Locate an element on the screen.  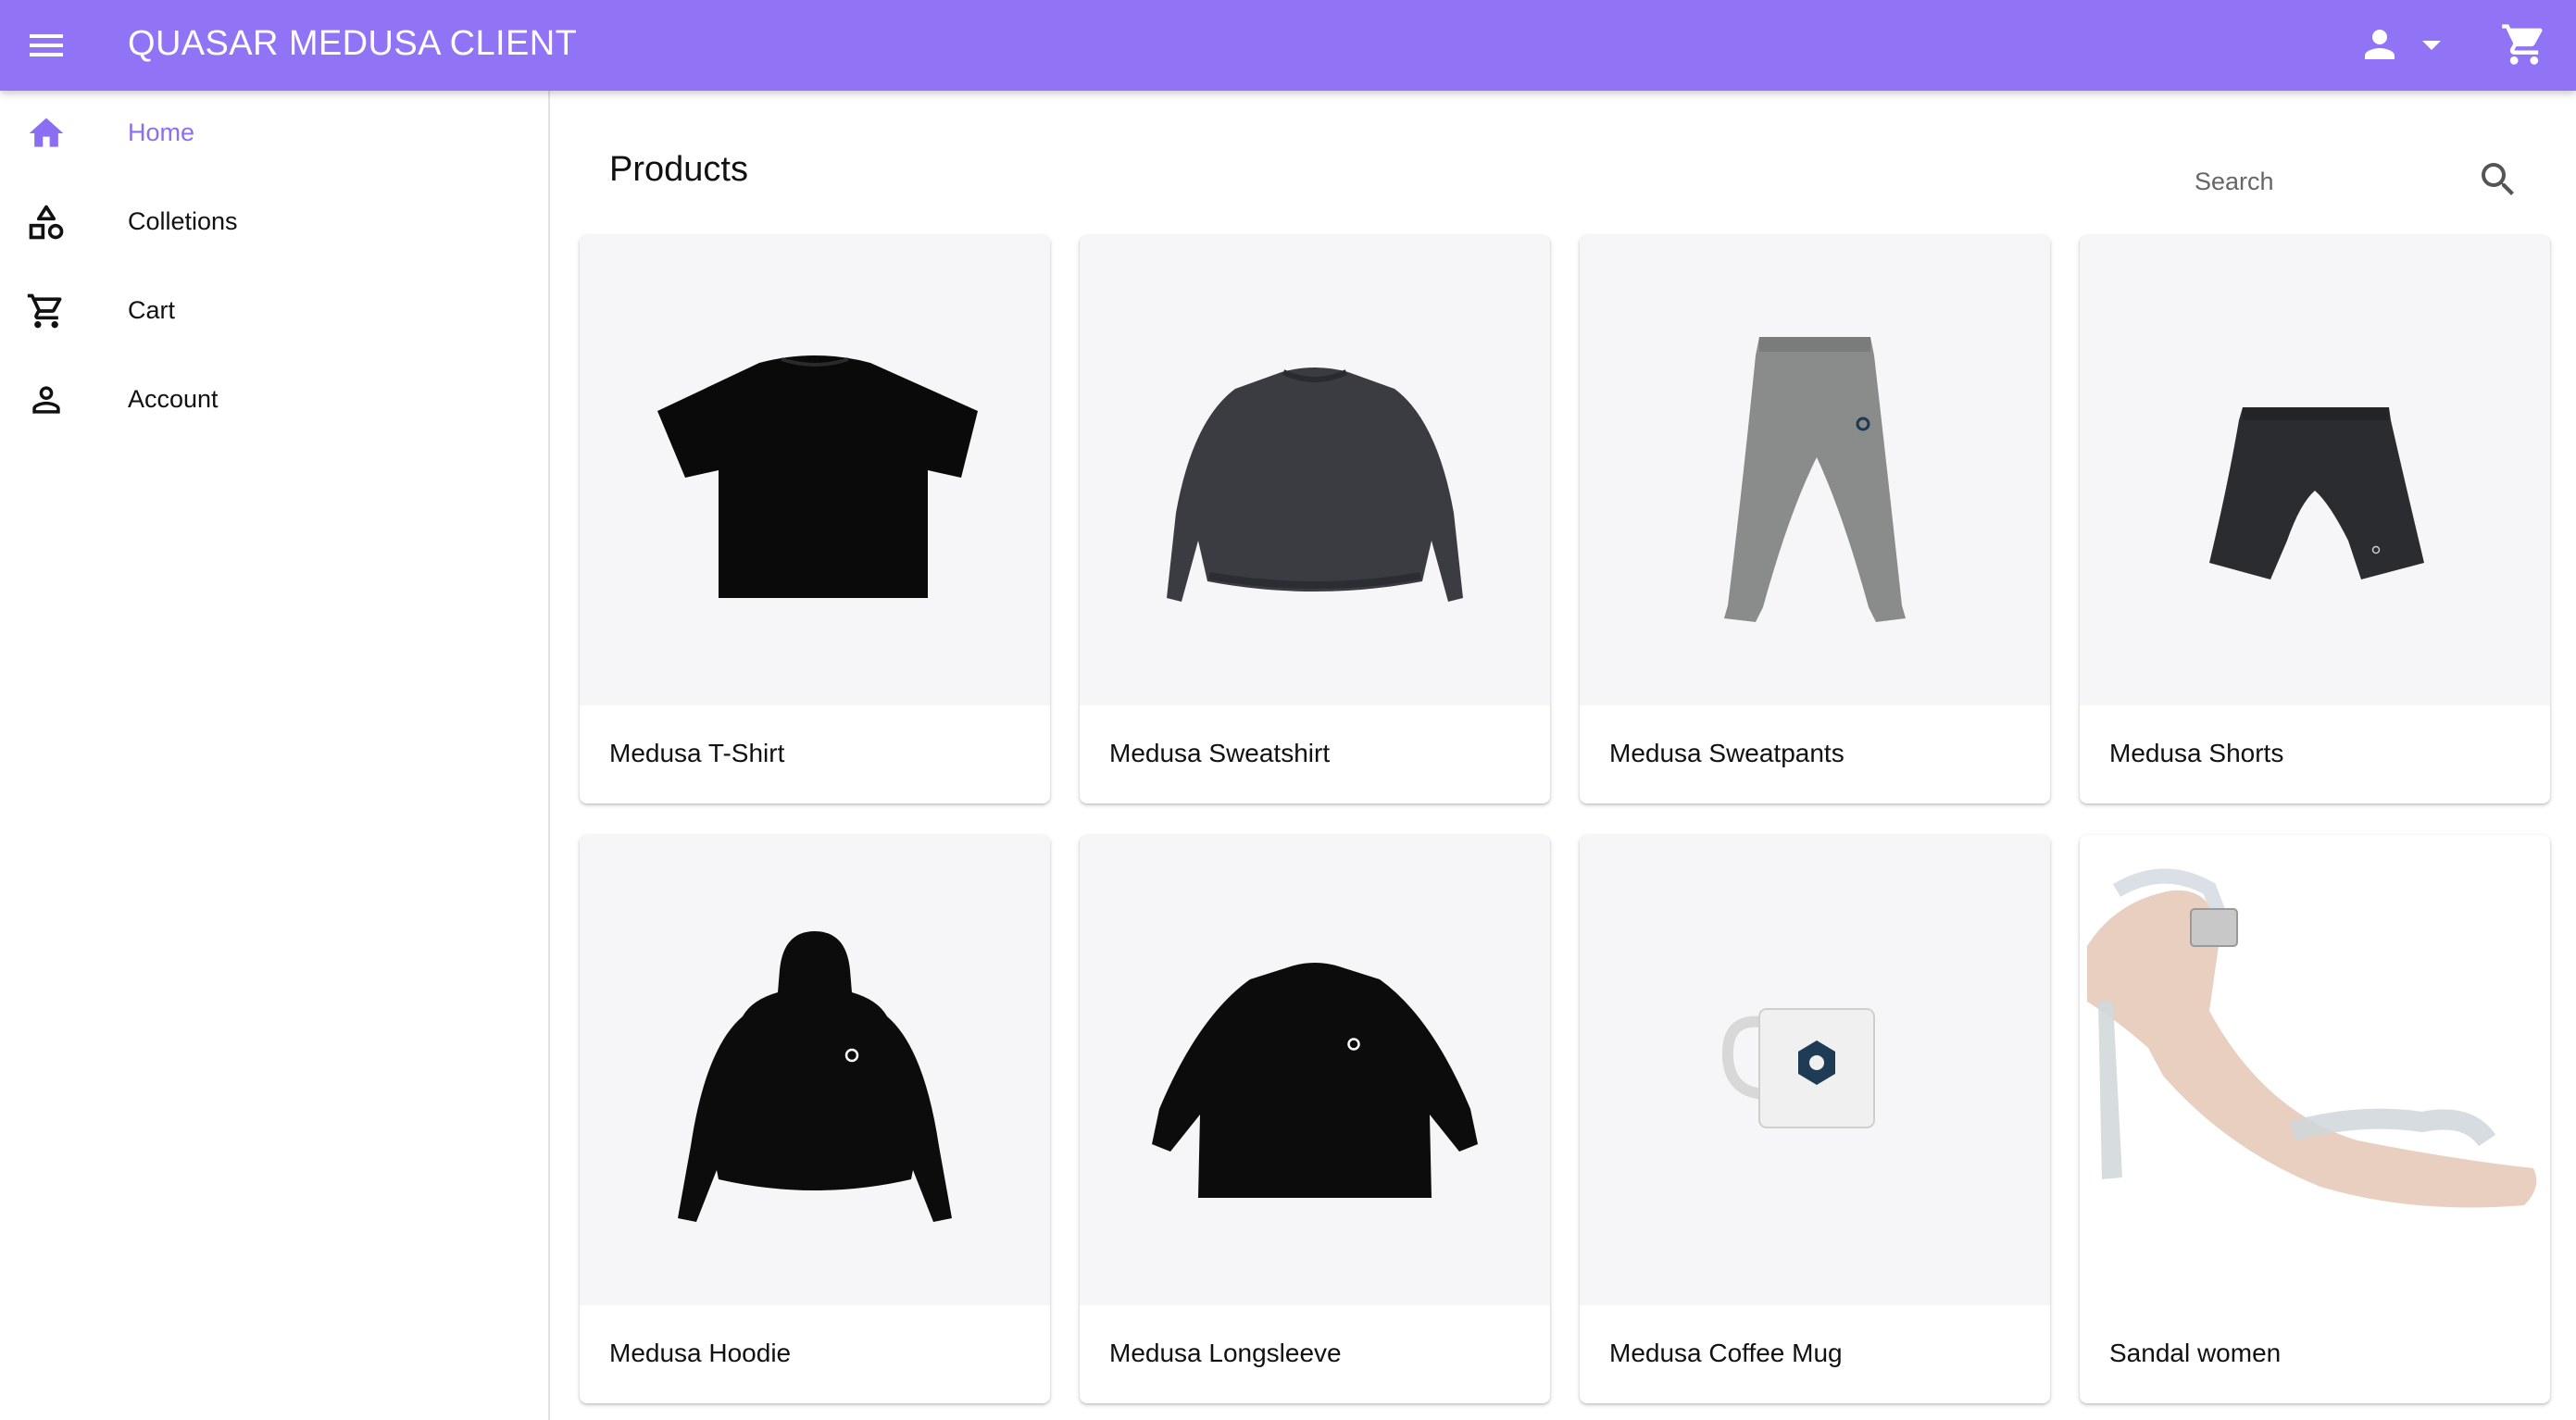
sidebar-item-label: Account is located at coordinates (174, 399).